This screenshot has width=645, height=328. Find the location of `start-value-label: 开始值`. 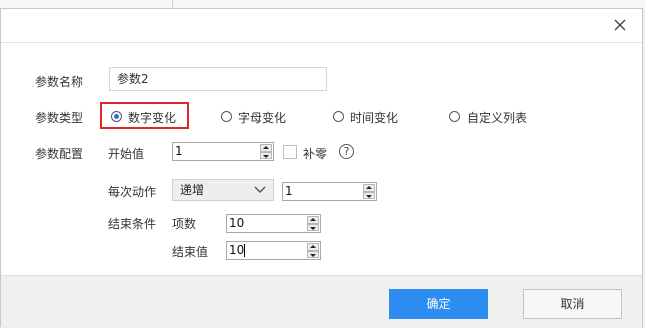

start-value-label: 开始值 is located at coordinates (126, 154).